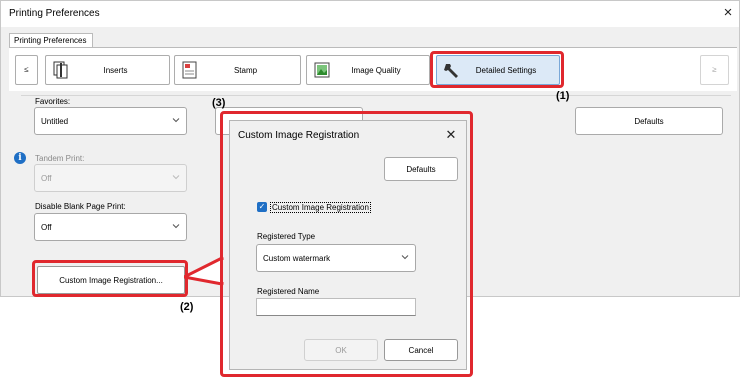 The height and width of the screenshot is (381, 740). I want to click on tab-image-quality: Image Quality, so click(368, 70).